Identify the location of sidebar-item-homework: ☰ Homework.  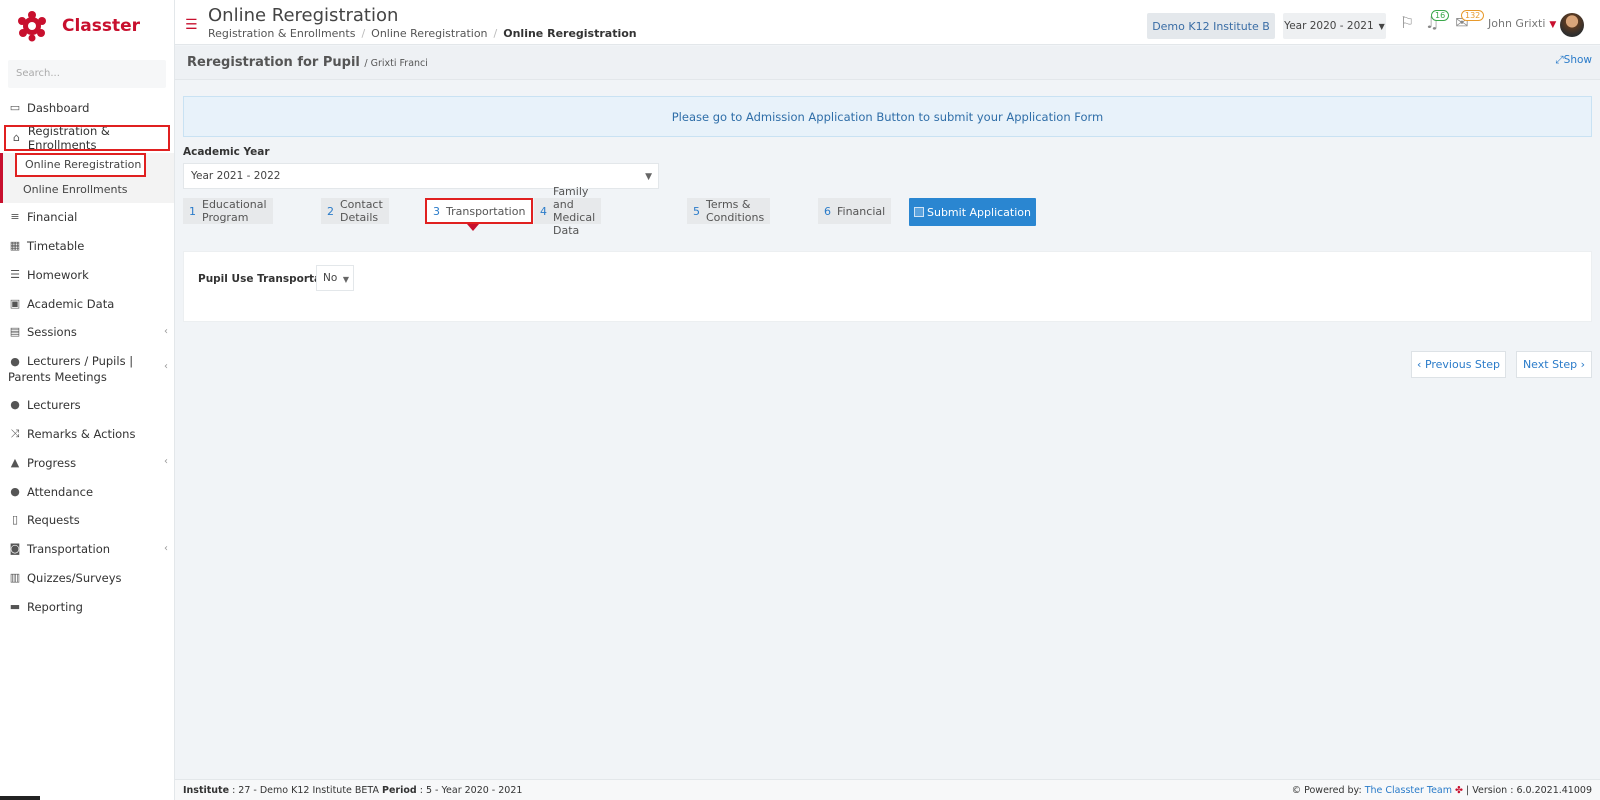
(87, 274).